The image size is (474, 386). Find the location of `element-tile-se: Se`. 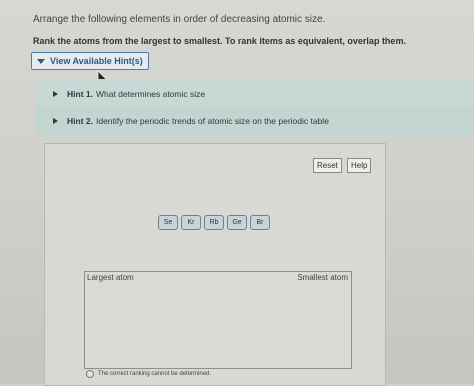

element-tile-se: Se is located at coordinates (168, 222).